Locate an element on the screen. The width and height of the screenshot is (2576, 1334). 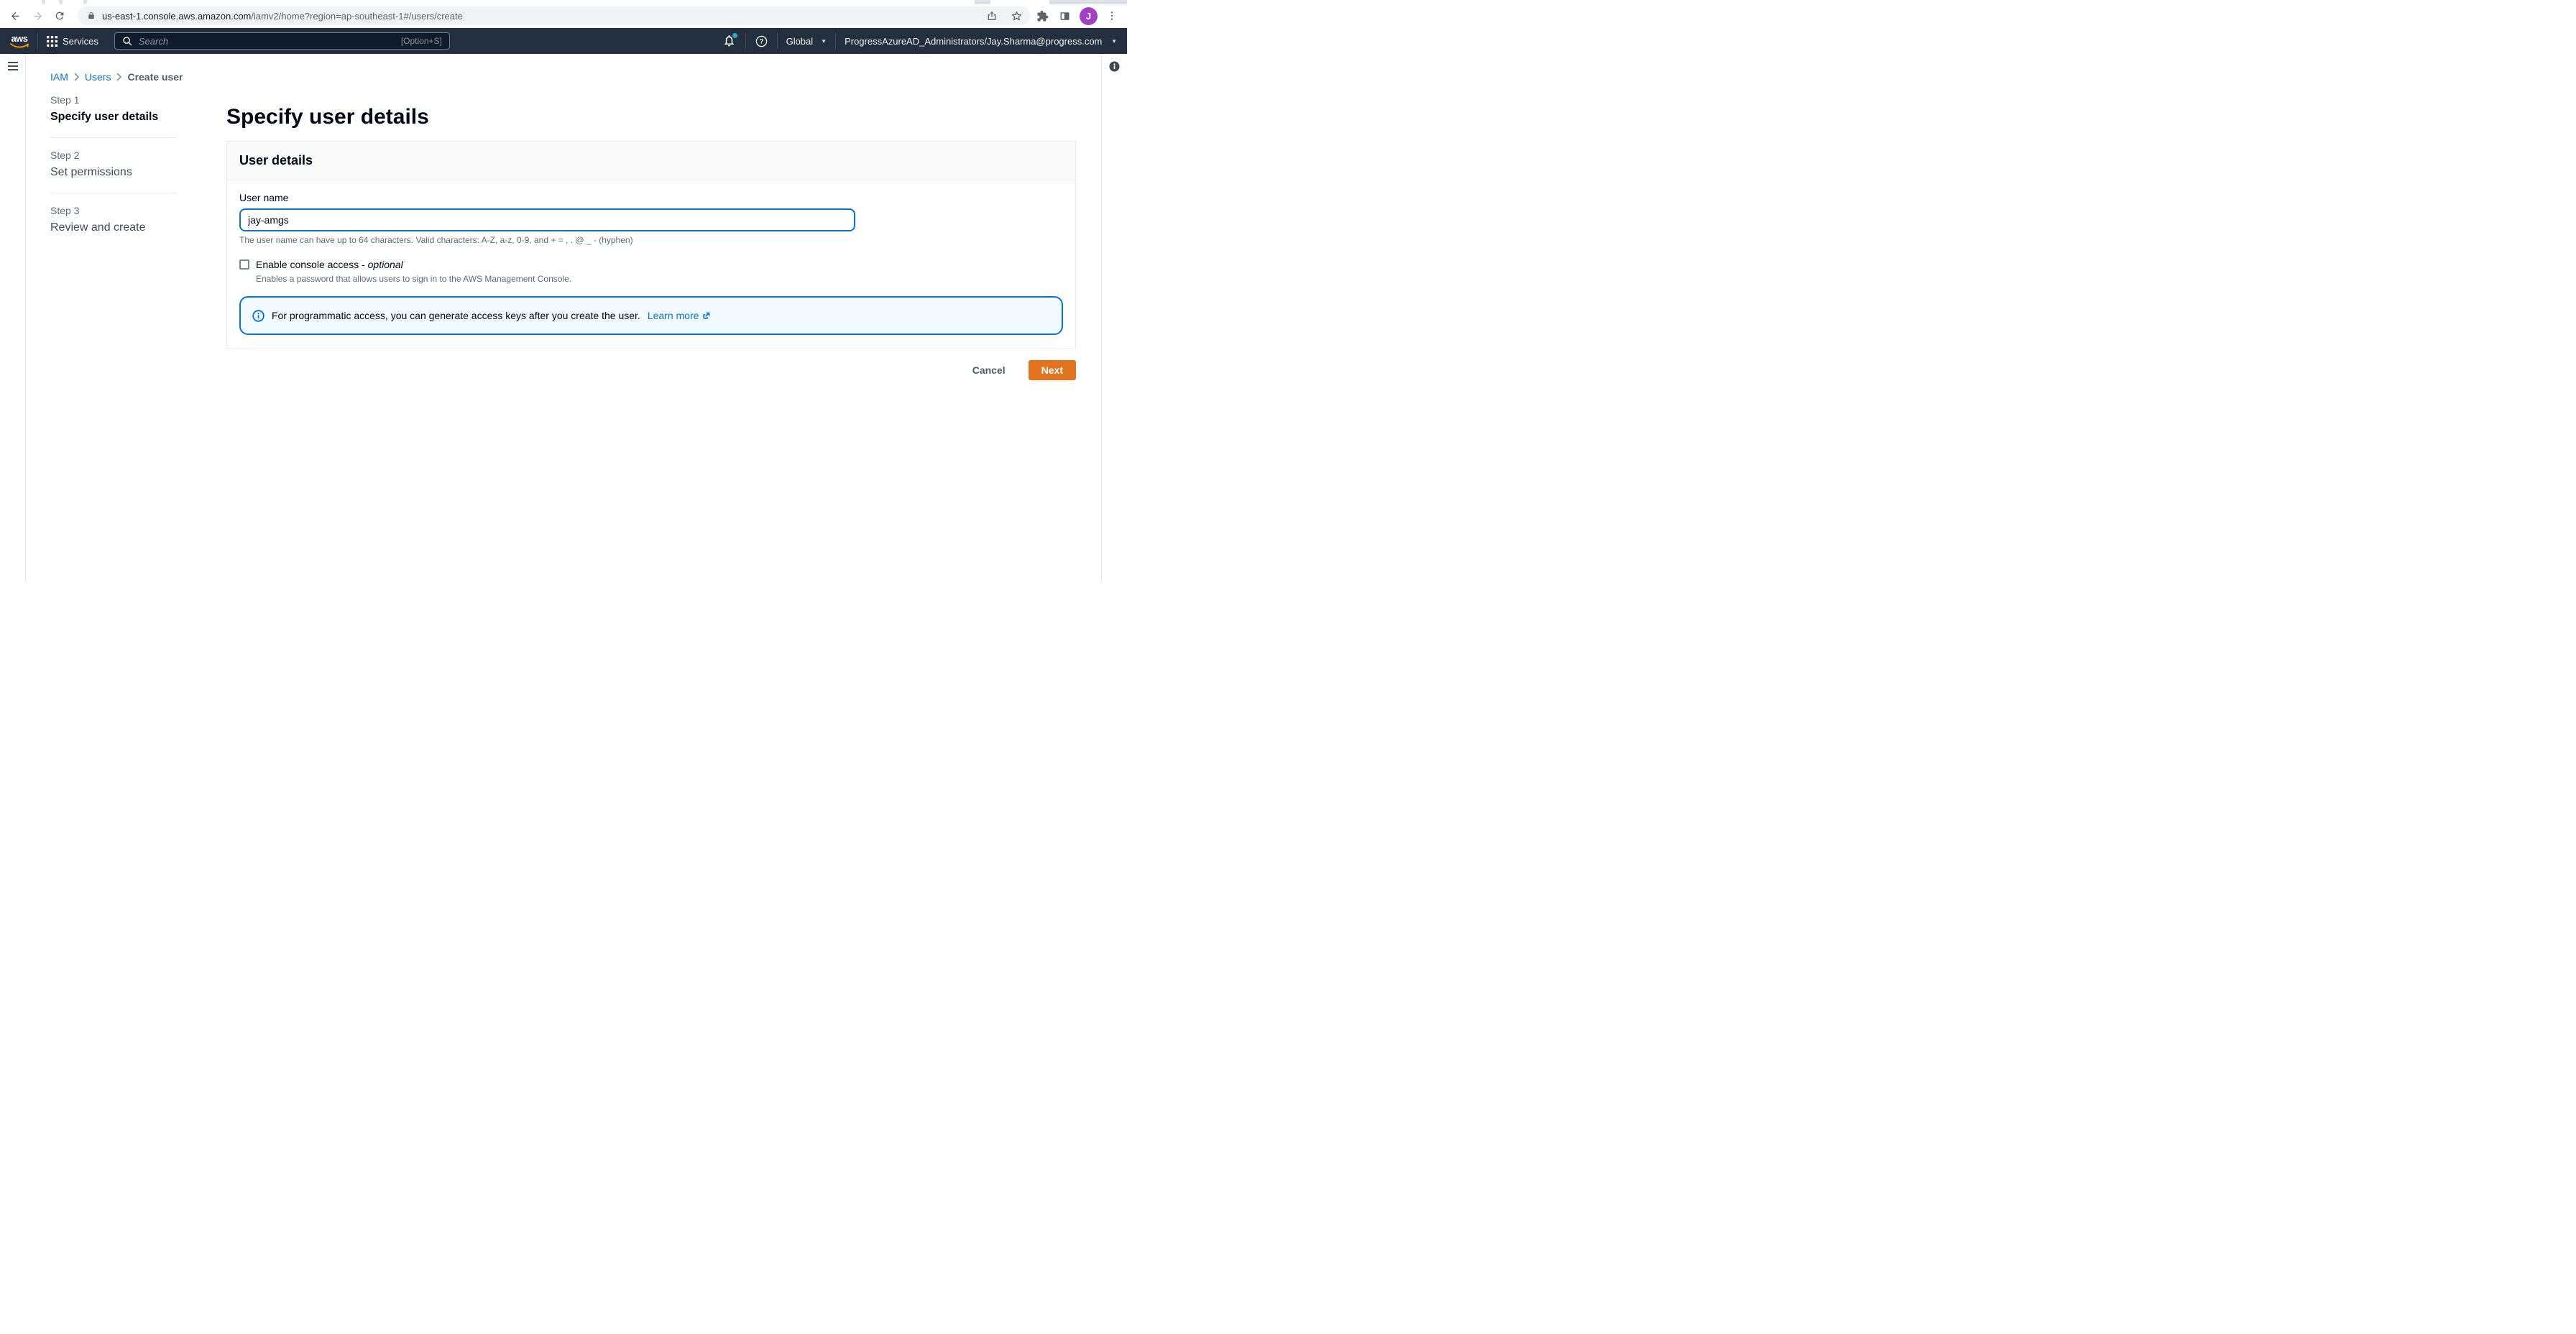
wizard-step-1: Step 1 Specify user details is located at coordinates (113, 109).